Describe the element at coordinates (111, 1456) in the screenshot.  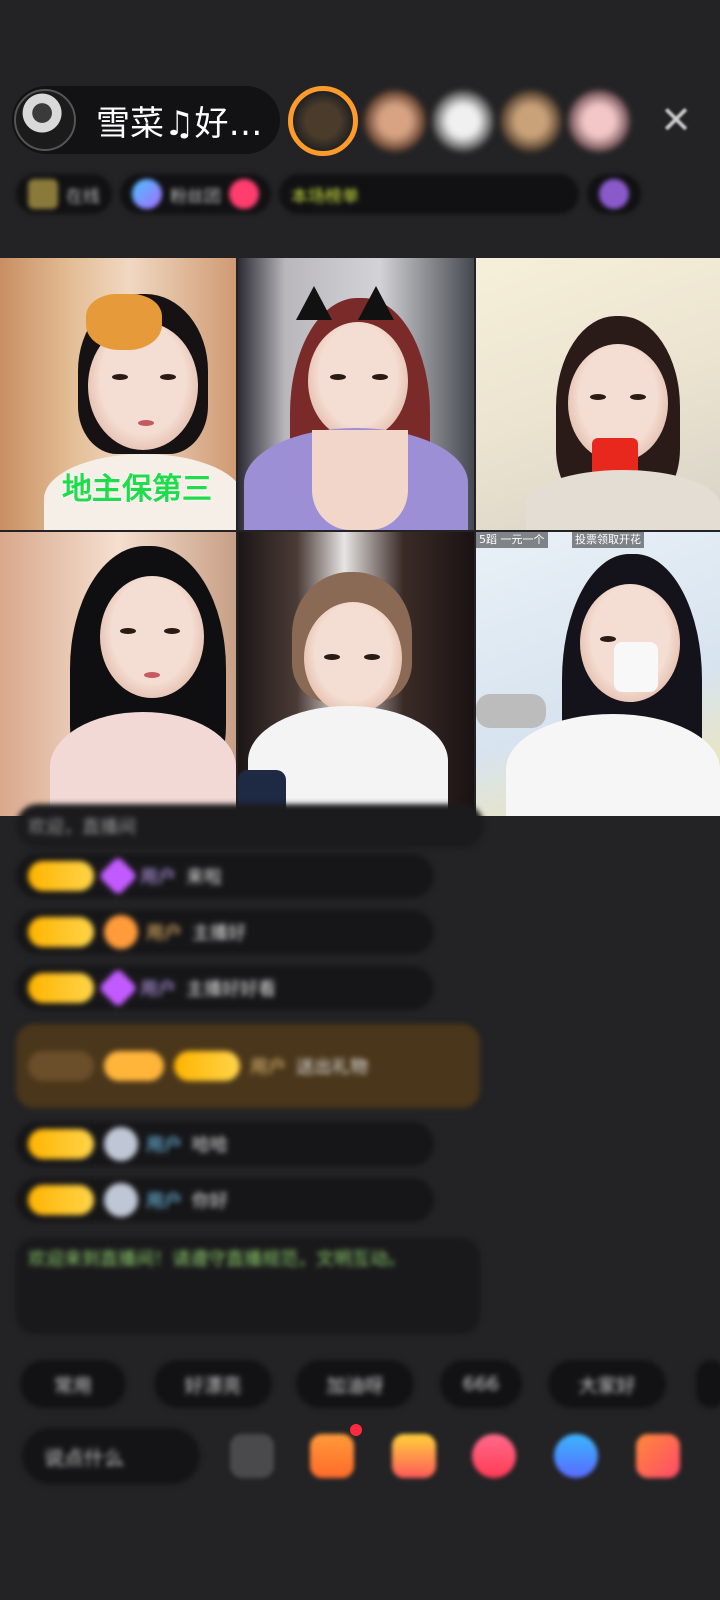
I see `chat-input: 说点什么` at that location.